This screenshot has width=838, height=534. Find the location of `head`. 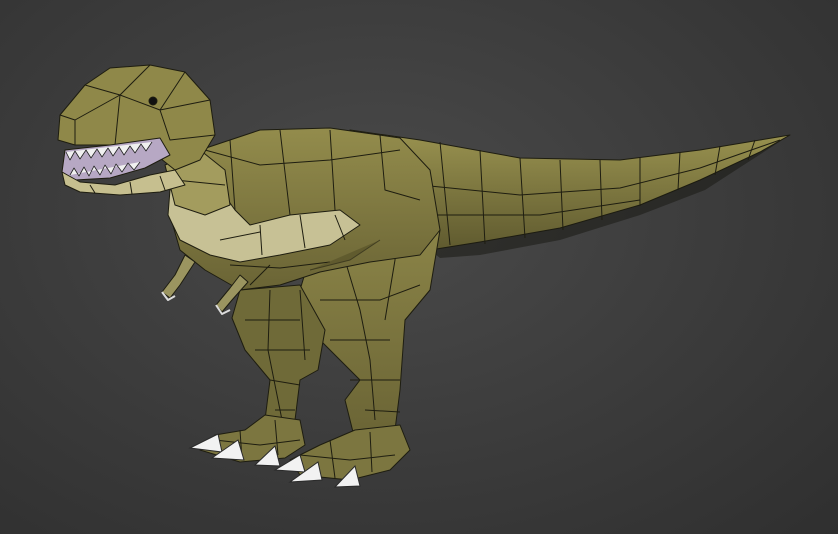

head is located at coordinates (144, 140).